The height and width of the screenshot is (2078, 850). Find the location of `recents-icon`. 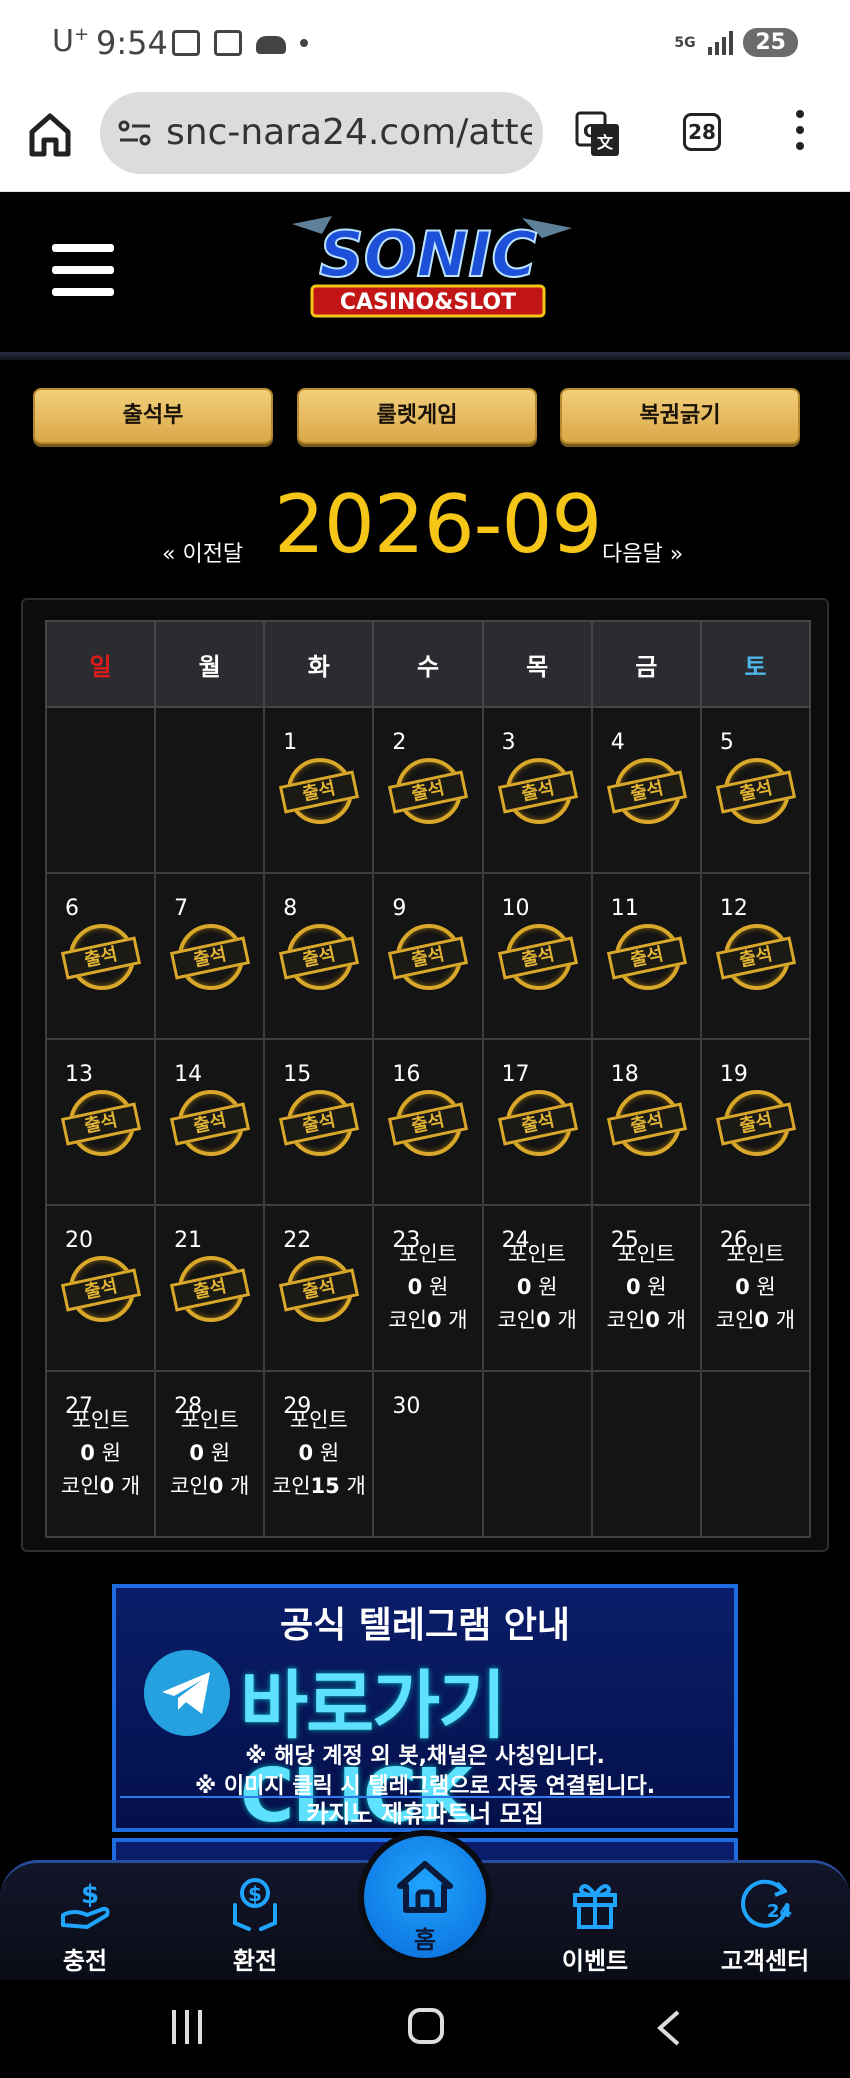

recents-icon is located at coordinates (190, 2027).